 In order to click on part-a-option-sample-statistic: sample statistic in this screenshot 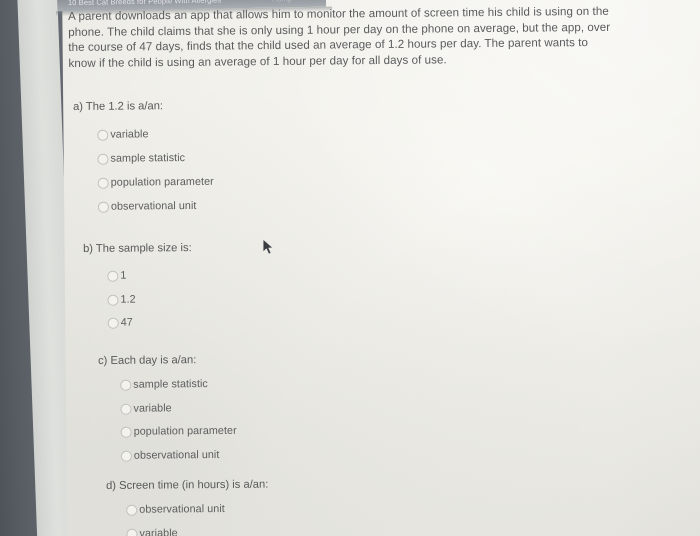, I will do `click(141, 158)`.